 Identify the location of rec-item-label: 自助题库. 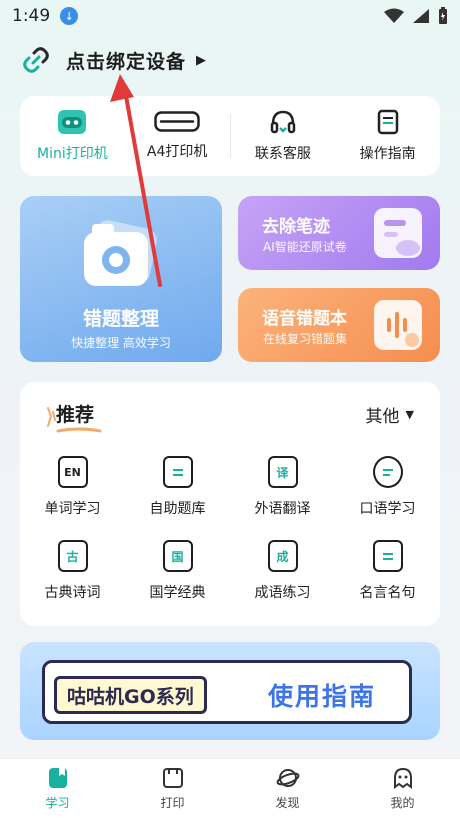
(177, 509).